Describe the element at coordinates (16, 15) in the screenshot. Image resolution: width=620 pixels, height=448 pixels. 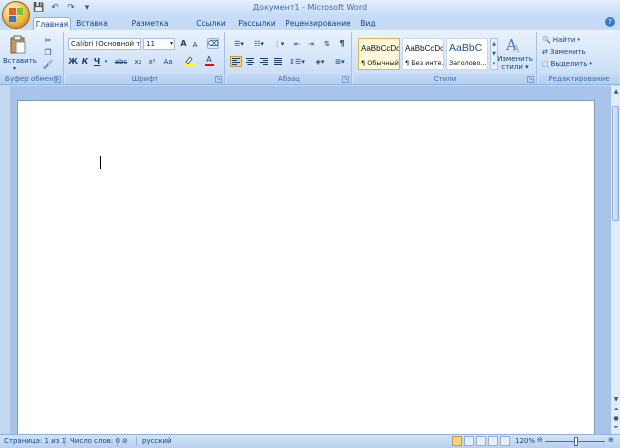
I see `office-button` at that location.